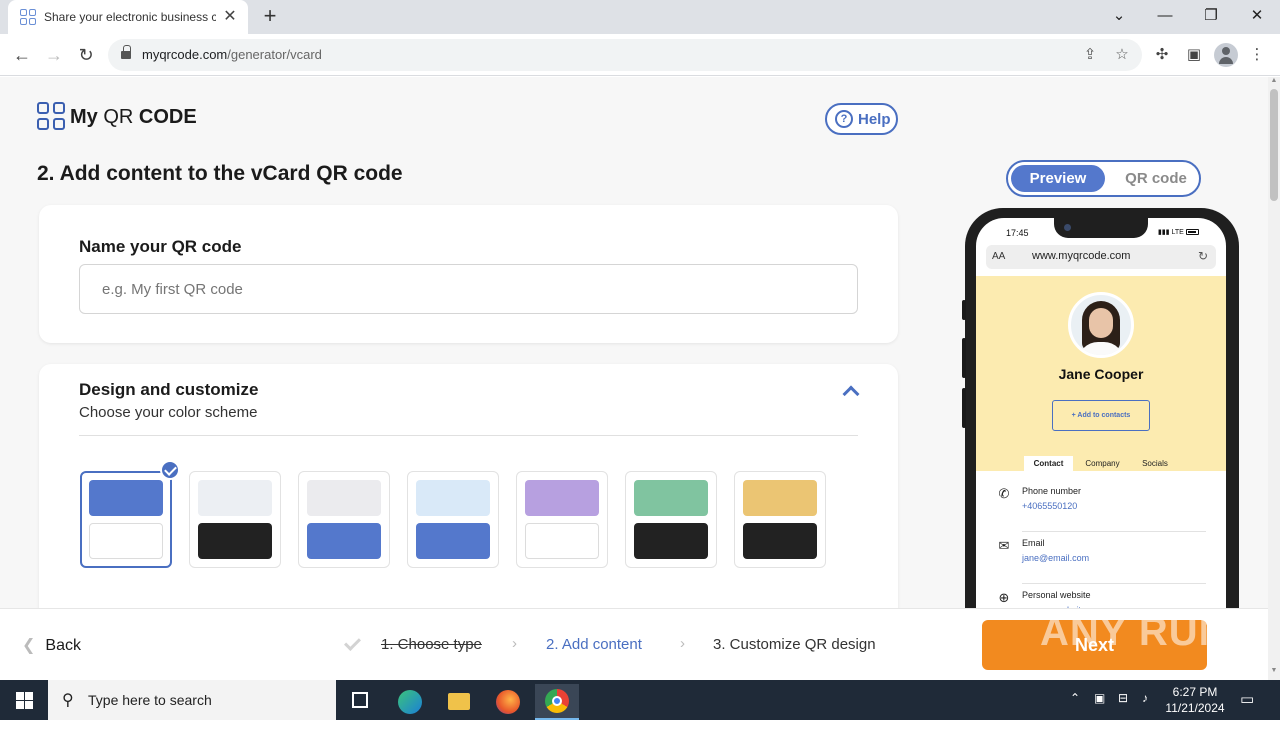 This screenshot has width=1280, height=731. Describe the element at coordinates (1058, 178) in the screenshot. I see `preview-tab-button: Preview` at that location.